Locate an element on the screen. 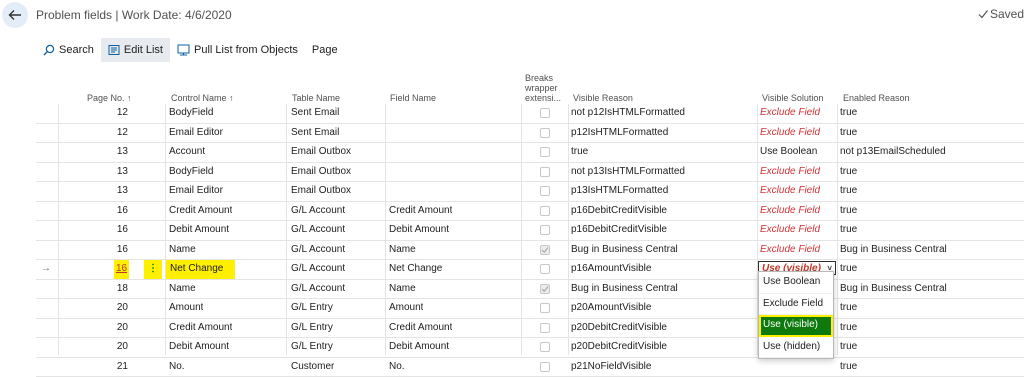  back-button is located at coordinates (15, 15).